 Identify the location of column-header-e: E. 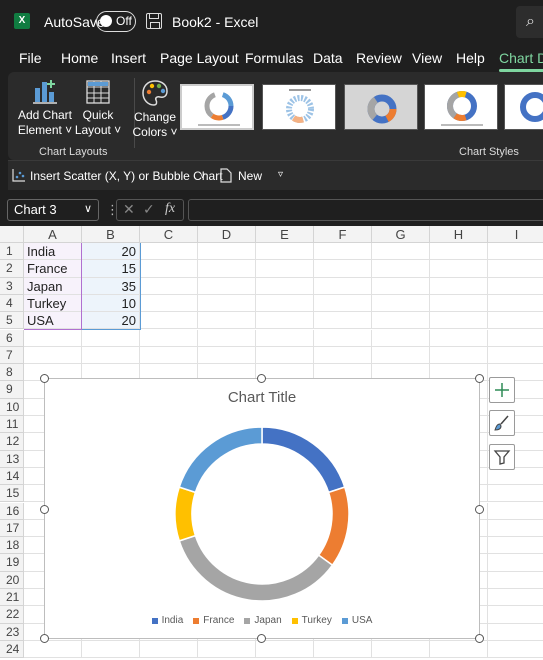
(285, 234).